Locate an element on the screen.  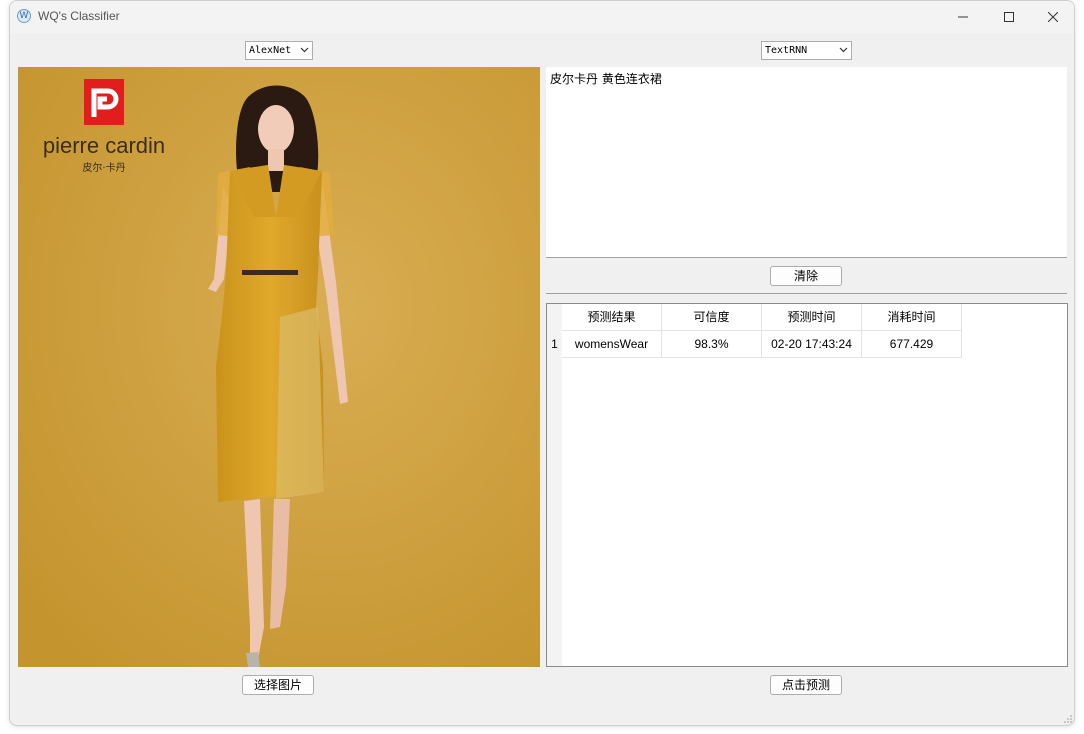
select-image-button: 选择图片 is located at coordinates (278, 685).